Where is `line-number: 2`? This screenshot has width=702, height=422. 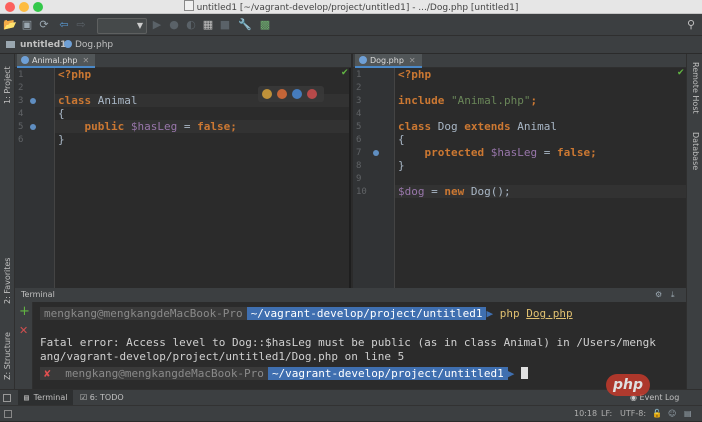 line-number: 2 is located at coordinates (359, 88).